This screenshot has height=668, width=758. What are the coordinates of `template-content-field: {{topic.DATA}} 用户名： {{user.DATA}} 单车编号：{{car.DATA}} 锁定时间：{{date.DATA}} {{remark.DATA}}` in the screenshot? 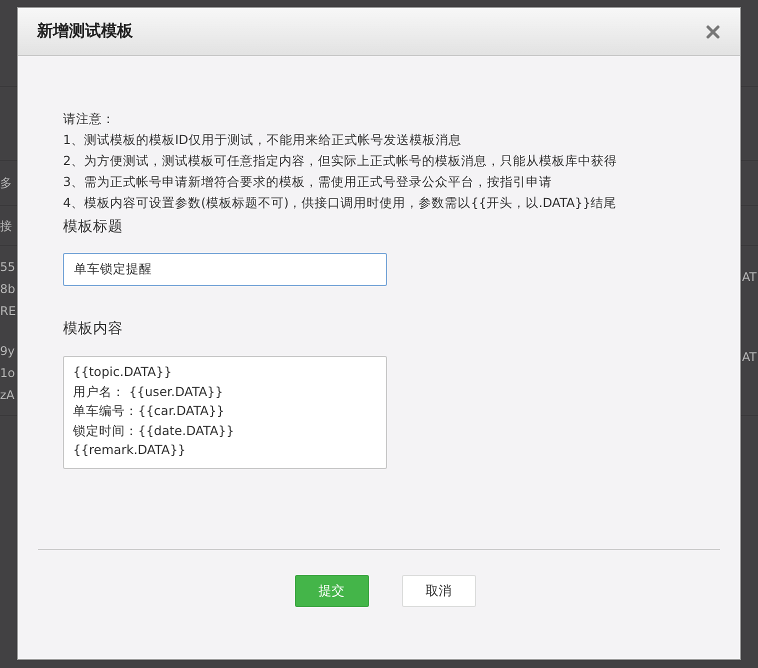 It's located at (225, 412).